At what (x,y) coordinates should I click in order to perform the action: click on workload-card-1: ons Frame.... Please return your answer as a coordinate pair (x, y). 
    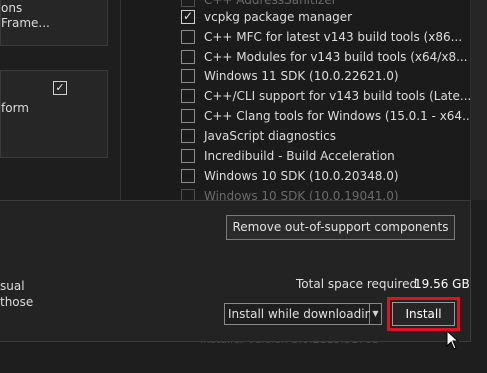
    Looking at the image, I should click on (54, 23).